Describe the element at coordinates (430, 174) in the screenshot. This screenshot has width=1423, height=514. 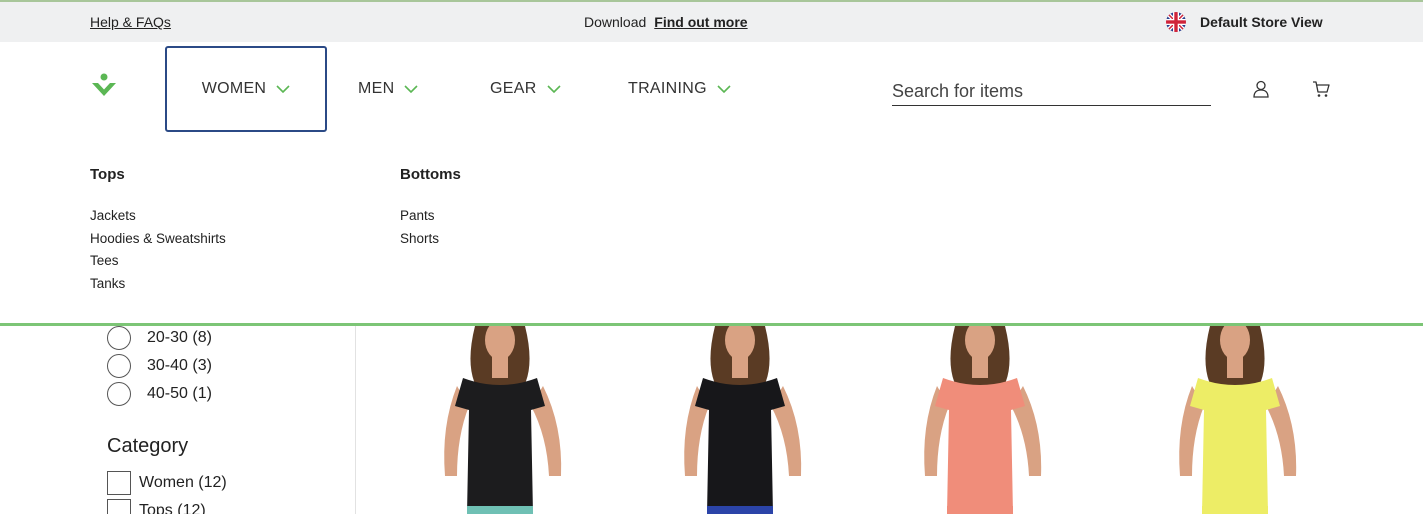
I see `menu-column-title: Bottoms` at that location.